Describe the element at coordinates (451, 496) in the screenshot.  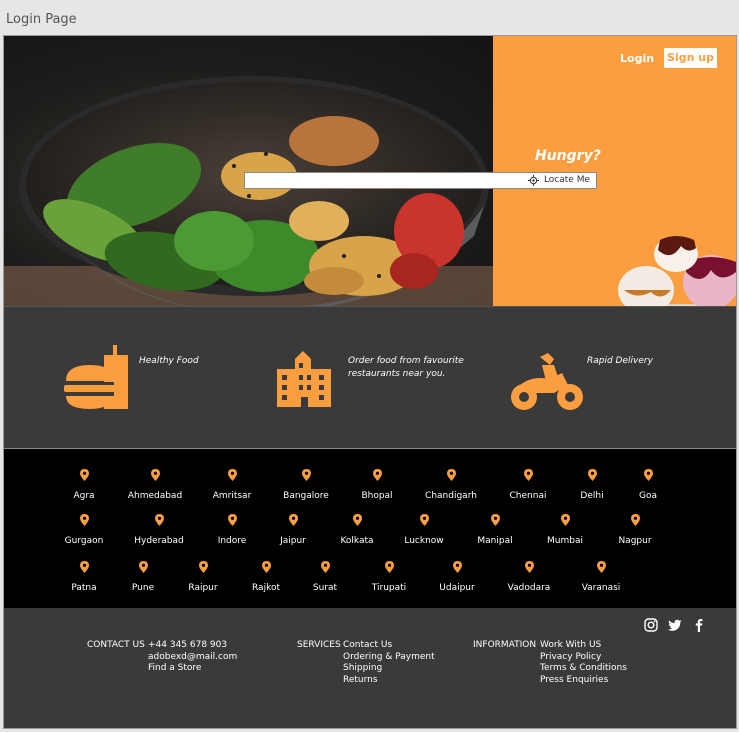
I see `city-name: Chandigarh` at that location.